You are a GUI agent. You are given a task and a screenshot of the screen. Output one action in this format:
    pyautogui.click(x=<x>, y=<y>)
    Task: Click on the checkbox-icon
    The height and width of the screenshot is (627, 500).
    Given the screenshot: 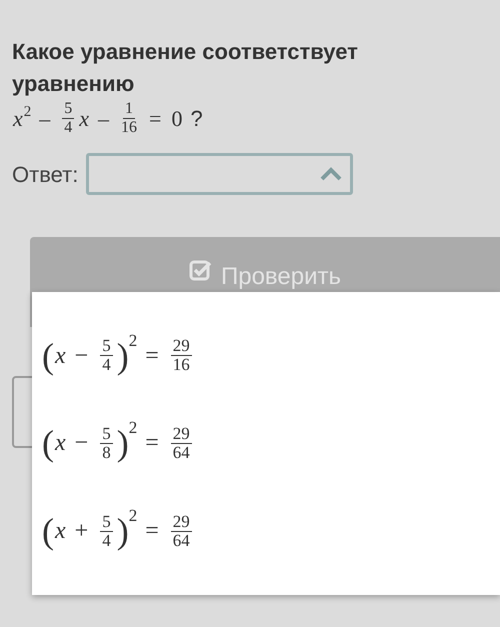 What is the action you would take?
    pyautogui.click(x=200, y=270)
    